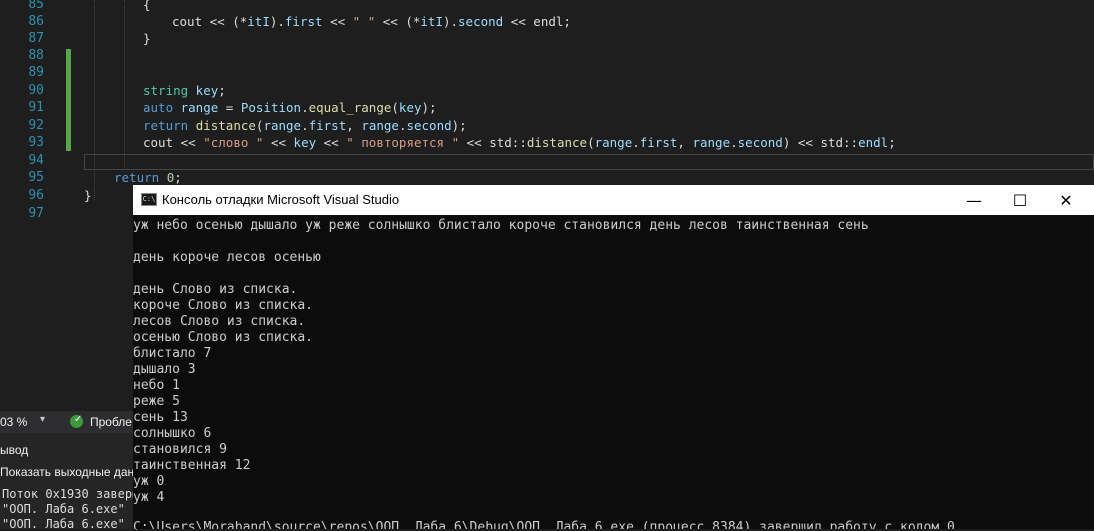 The height and width of the screenshot is (531, 1094). What do you see at coordinates (180, 449) in the screenshot?
I see `console-line: становился 9` at bounding box center [180, 449].